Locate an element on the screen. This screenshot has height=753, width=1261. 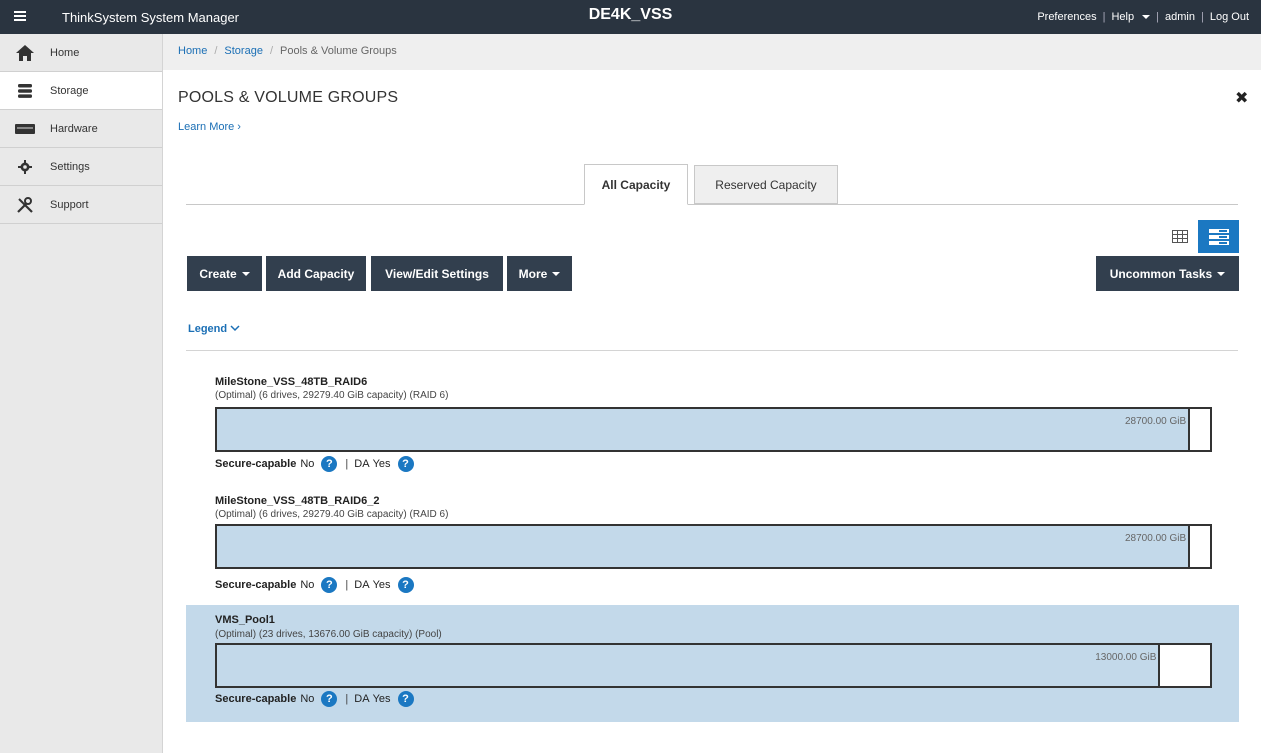
storage-icon is located at coordinates (25, 91).